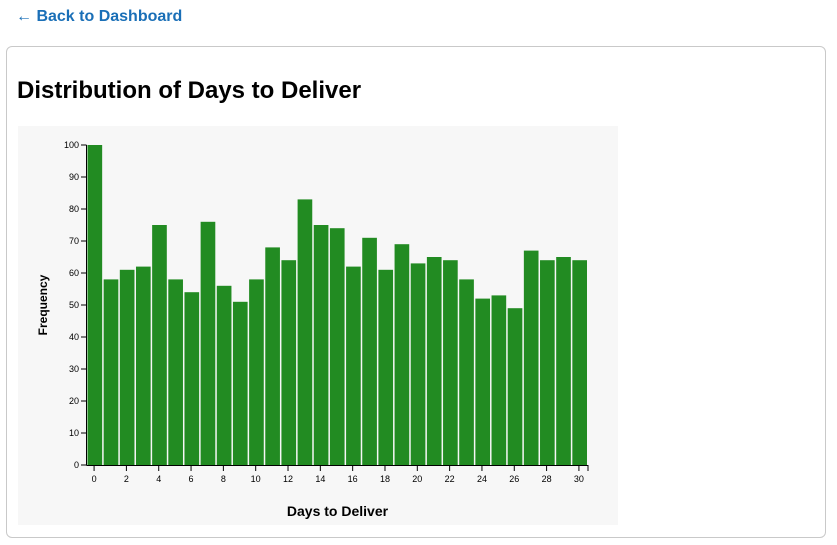 The height and width of the screenshot is (545, 837). Describe the element at coordinates (353, 479) in the screenshot. I see `x-tick-label-16: 16` at that location.